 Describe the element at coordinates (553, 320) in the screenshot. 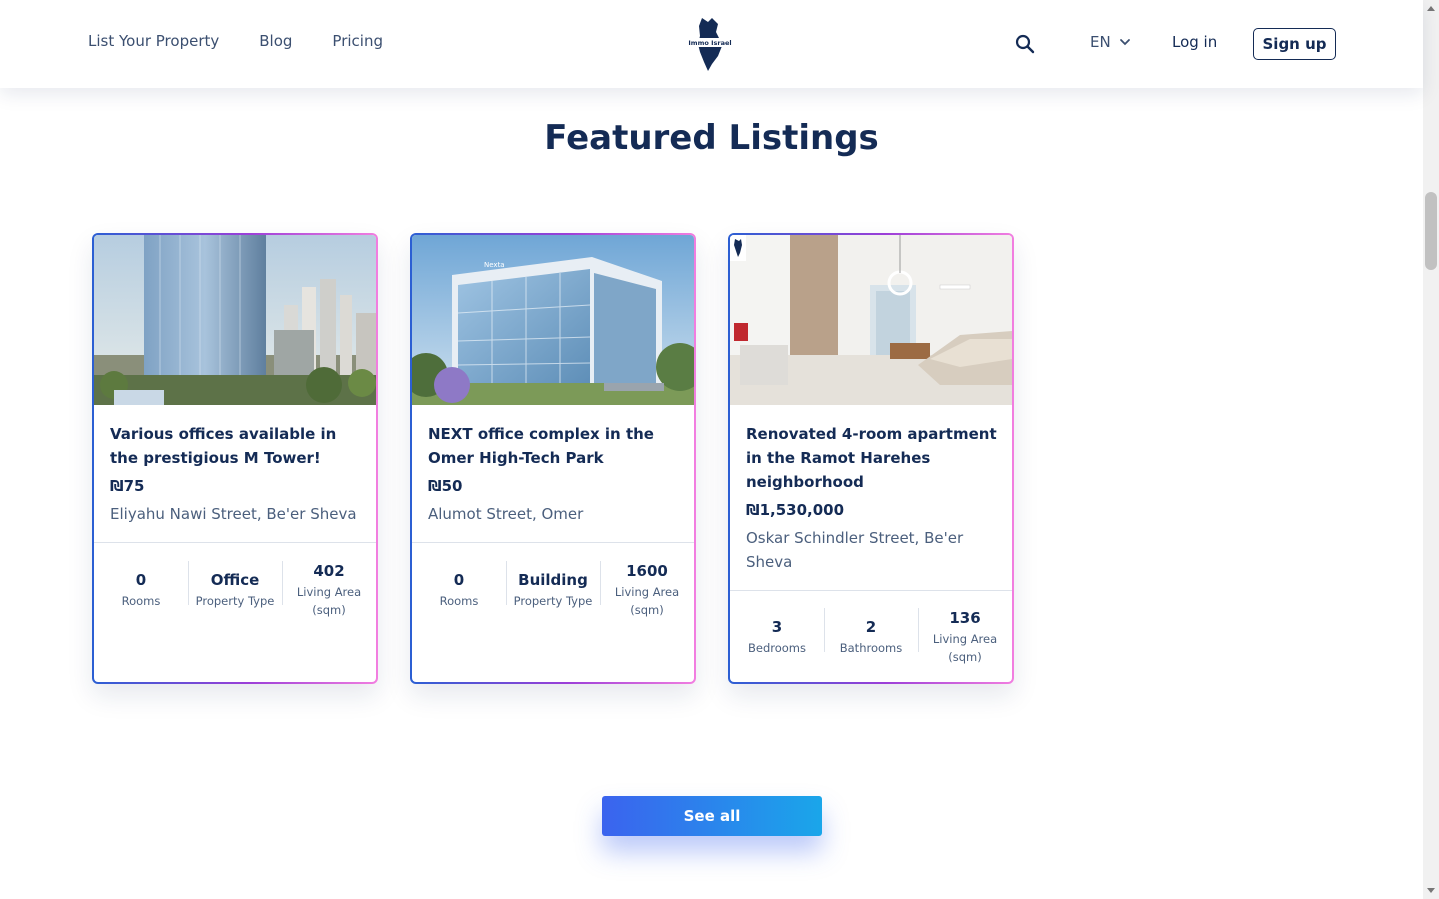

I see `listing-image: Nexta` at that location.